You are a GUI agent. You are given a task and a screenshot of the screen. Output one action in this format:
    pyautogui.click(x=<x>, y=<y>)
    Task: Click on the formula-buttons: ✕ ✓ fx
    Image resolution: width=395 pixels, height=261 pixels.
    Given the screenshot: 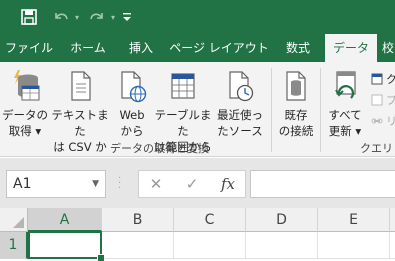 What is the action you would take?
    pyautogui.click(x=192, y=184)
    